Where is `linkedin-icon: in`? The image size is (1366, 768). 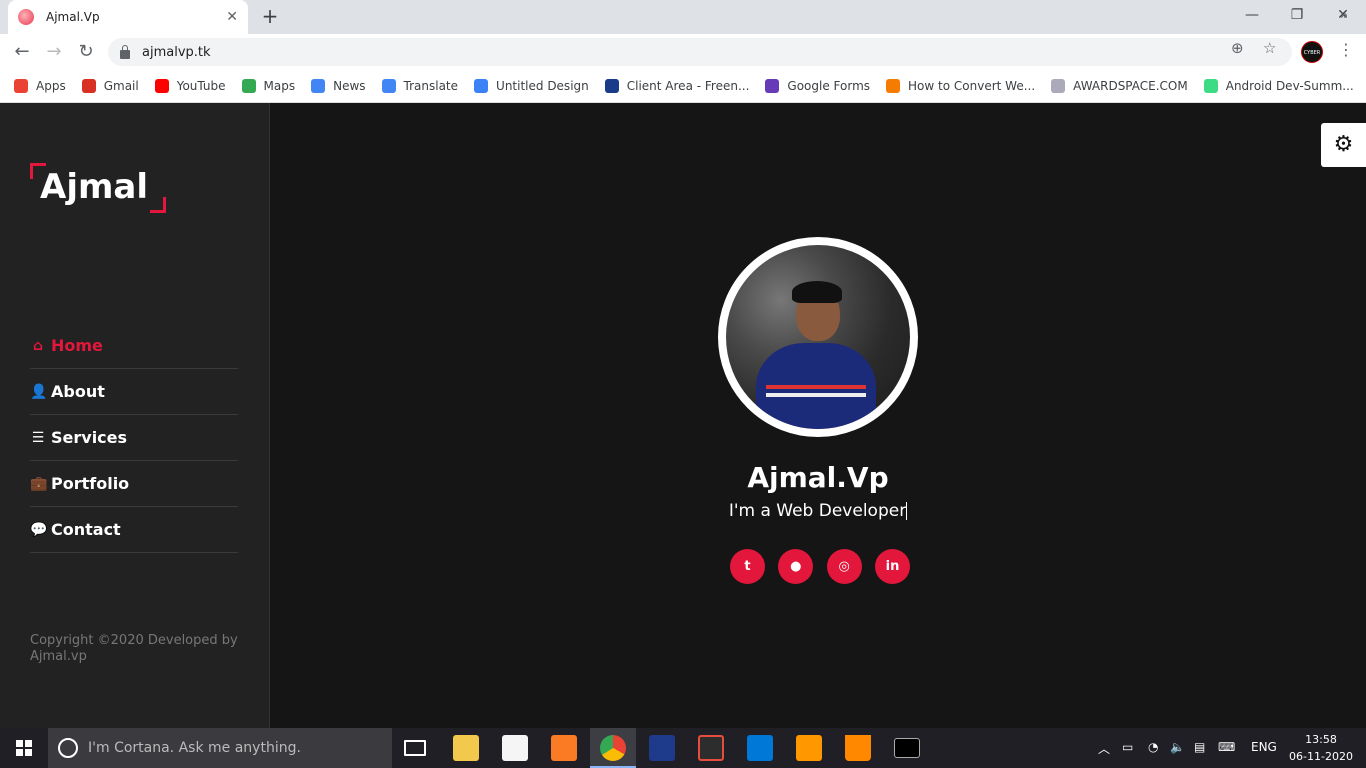
linkedin-icon: in is located at coordinates (892, 566).